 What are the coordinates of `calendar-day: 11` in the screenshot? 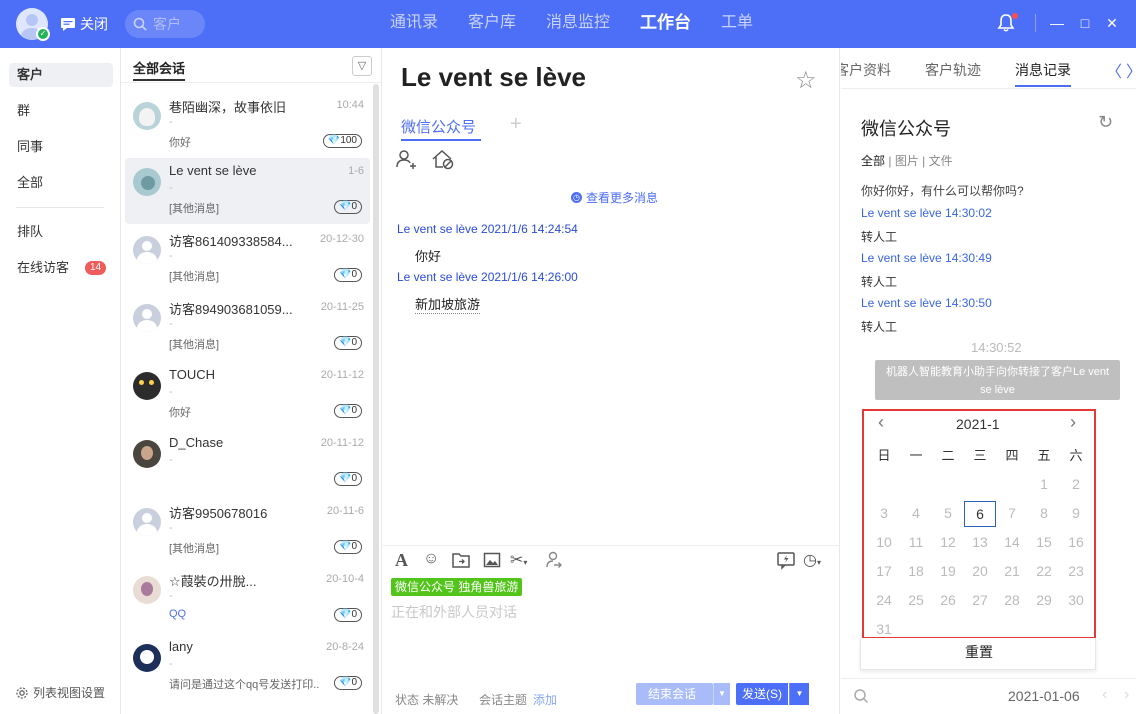 It's located at (916, 542).